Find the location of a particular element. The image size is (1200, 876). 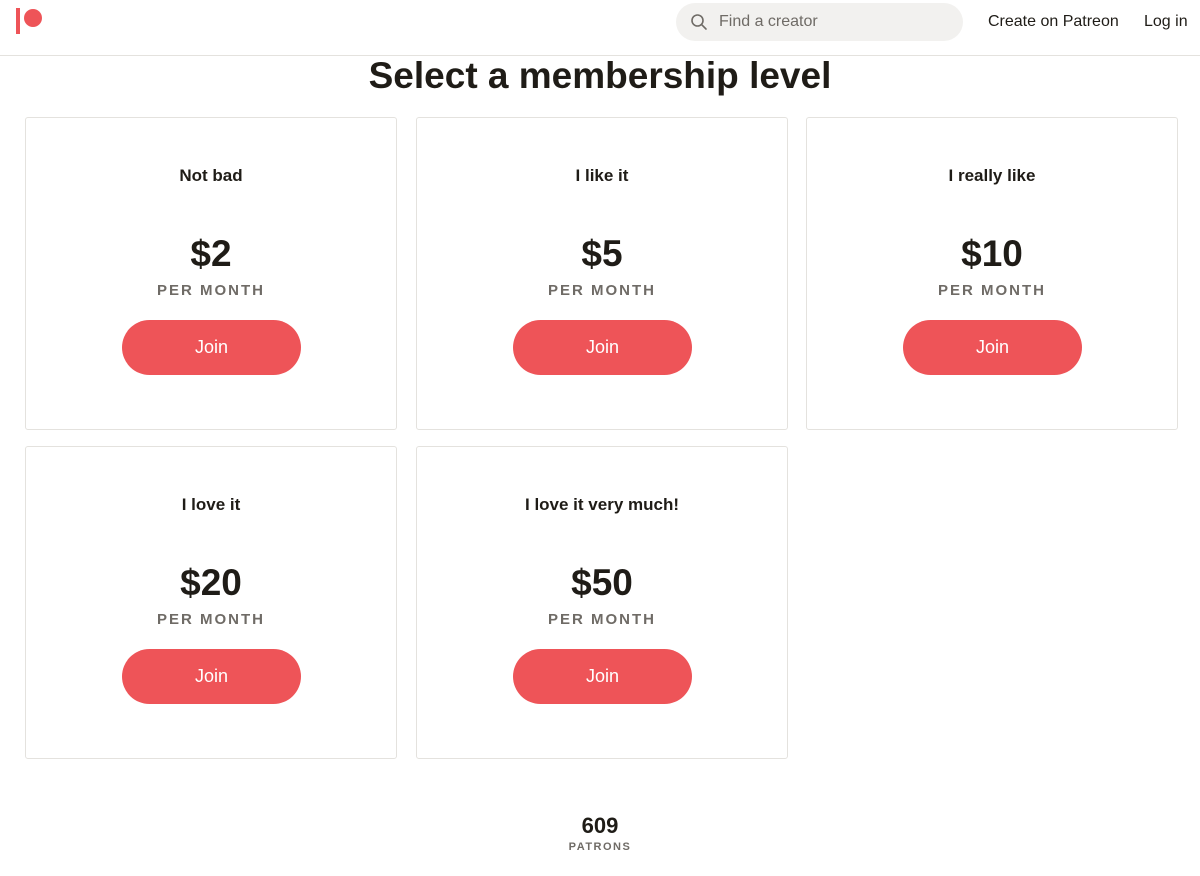

patron-count-block: 609 PATRONS is located at coordinates (600, 834).